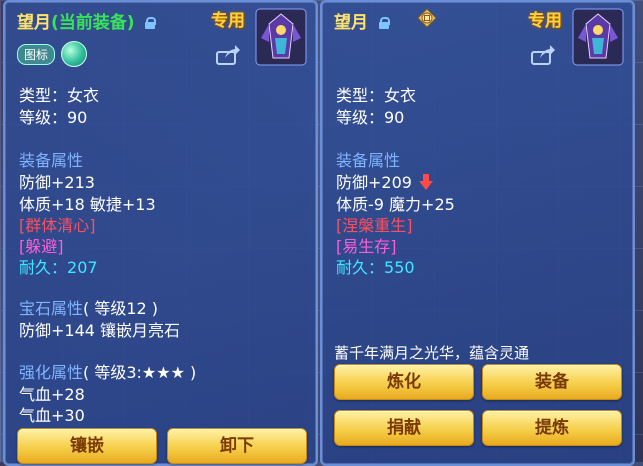 The width and height of the screenshot is (643, 466). Describe the element at coordinates (51, 372) in the screenshot. I see `strengthen-header: 强化属性` at that location.